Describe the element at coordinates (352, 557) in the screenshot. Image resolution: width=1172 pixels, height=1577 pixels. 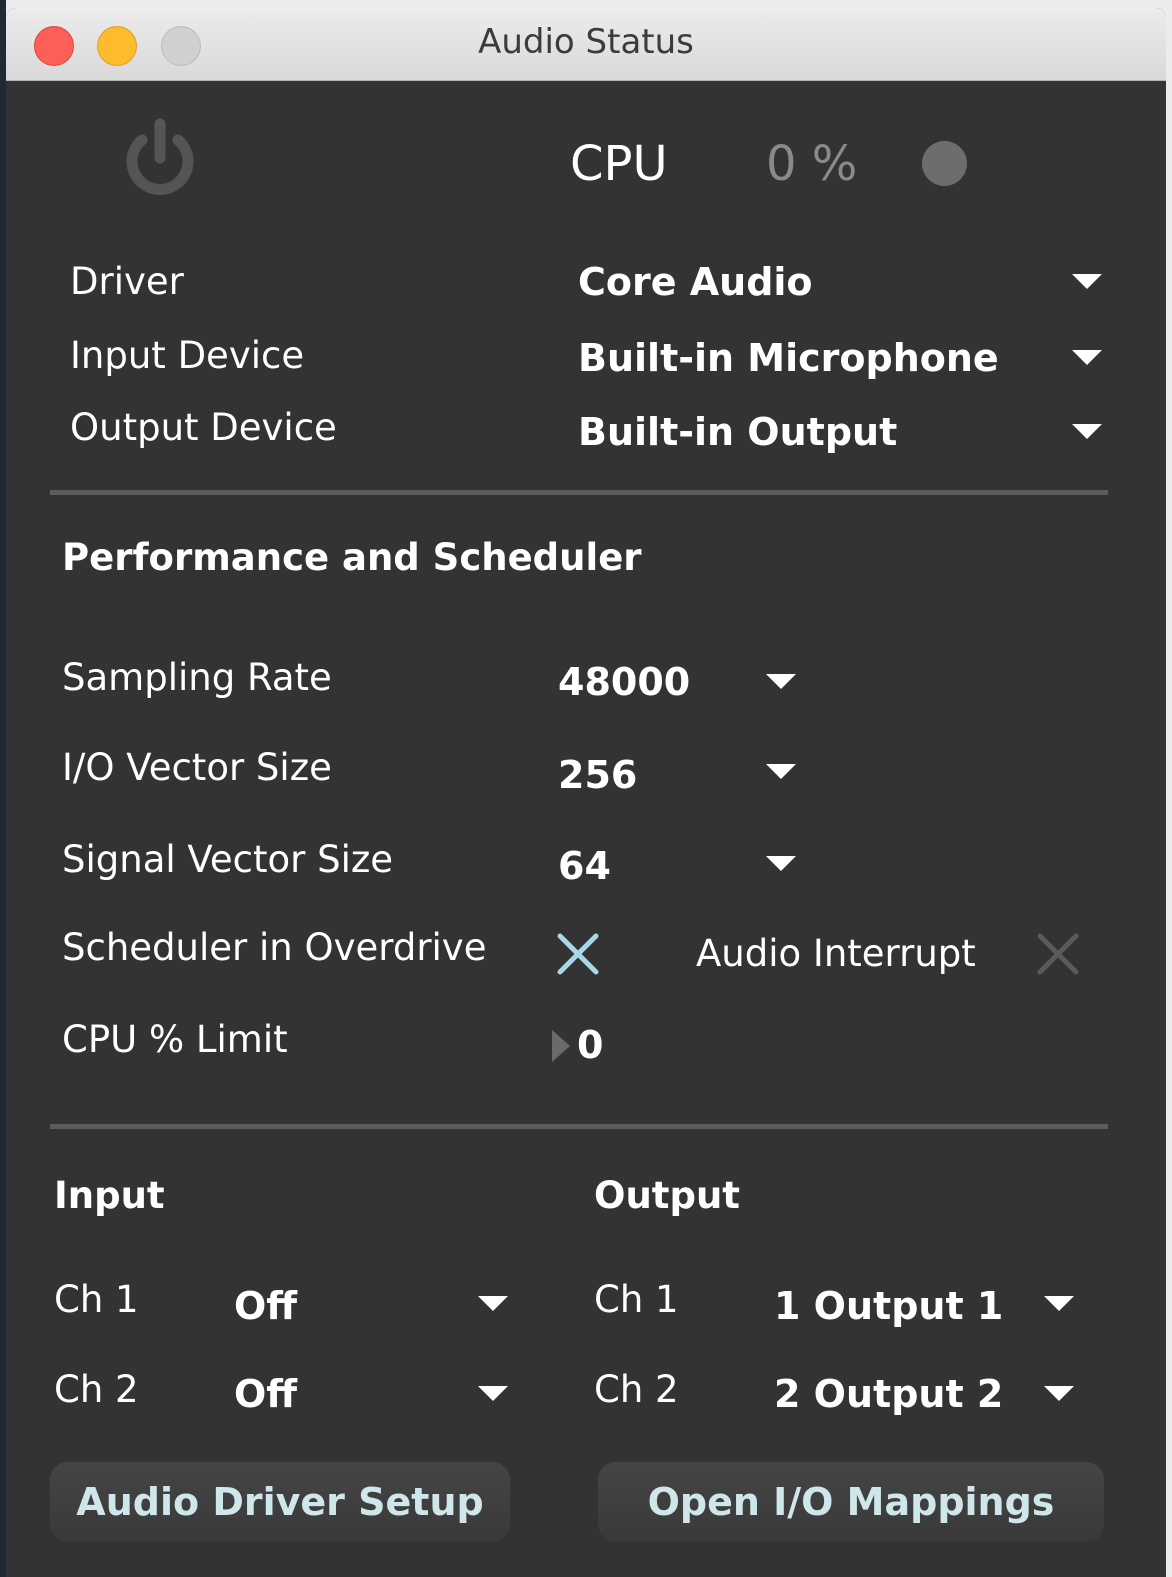
I see `performance-heading: Performance and Scheduler` at that location.